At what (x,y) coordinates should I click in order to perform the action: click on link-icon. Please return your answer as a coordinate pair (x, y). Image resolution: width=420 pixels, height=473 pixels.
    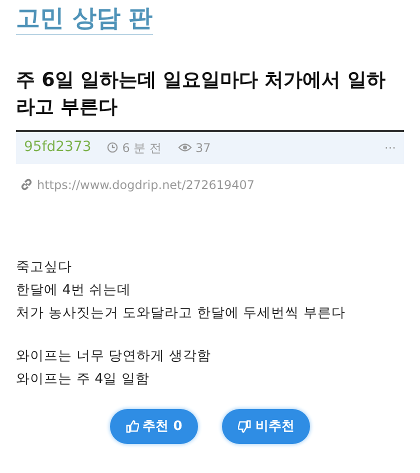
    Looking at the image, I should click on (26, 185).